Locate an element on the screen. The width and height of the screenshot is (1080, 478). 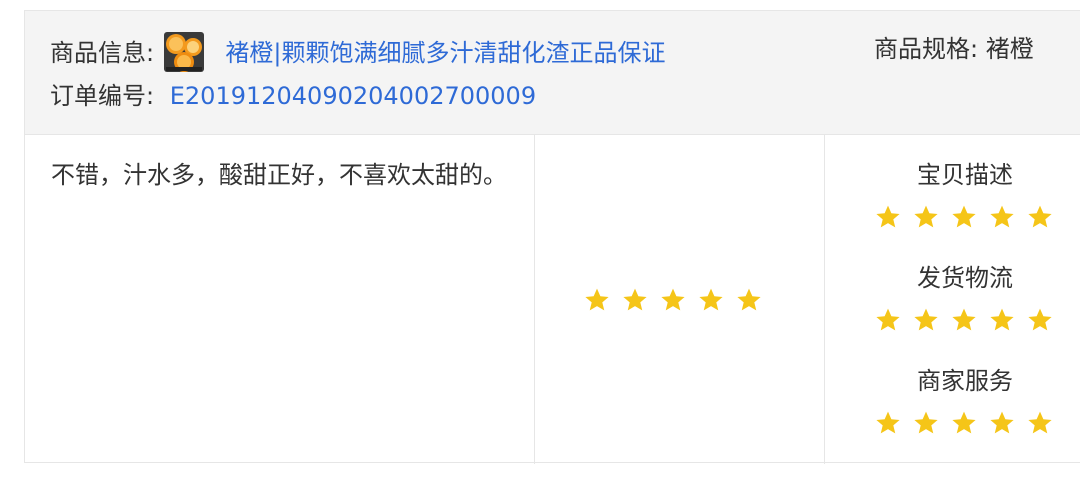
score-logistics: 发货物流 is located at coordinates (965, 298).